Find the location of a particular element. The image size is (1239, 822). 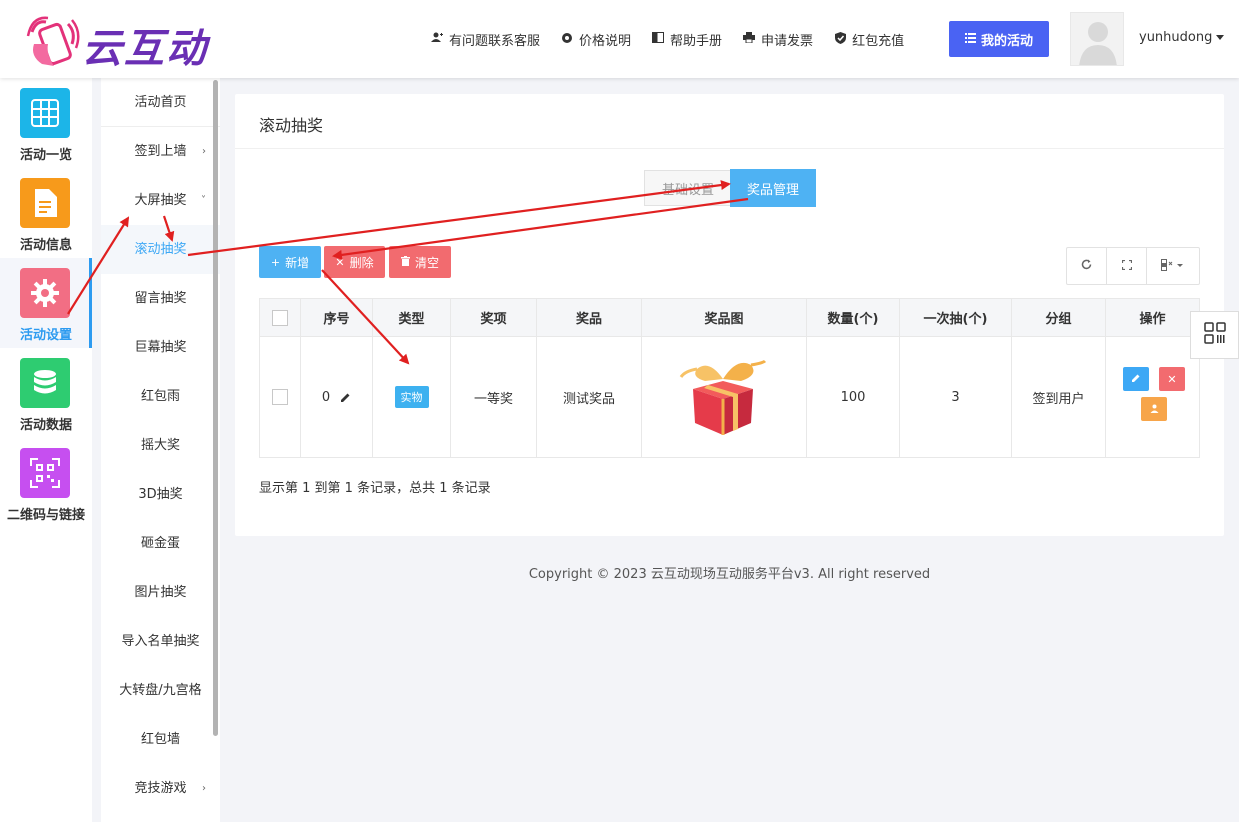

submenu-item-label: 大屏抽奖 is located at coordinates (160, 200).